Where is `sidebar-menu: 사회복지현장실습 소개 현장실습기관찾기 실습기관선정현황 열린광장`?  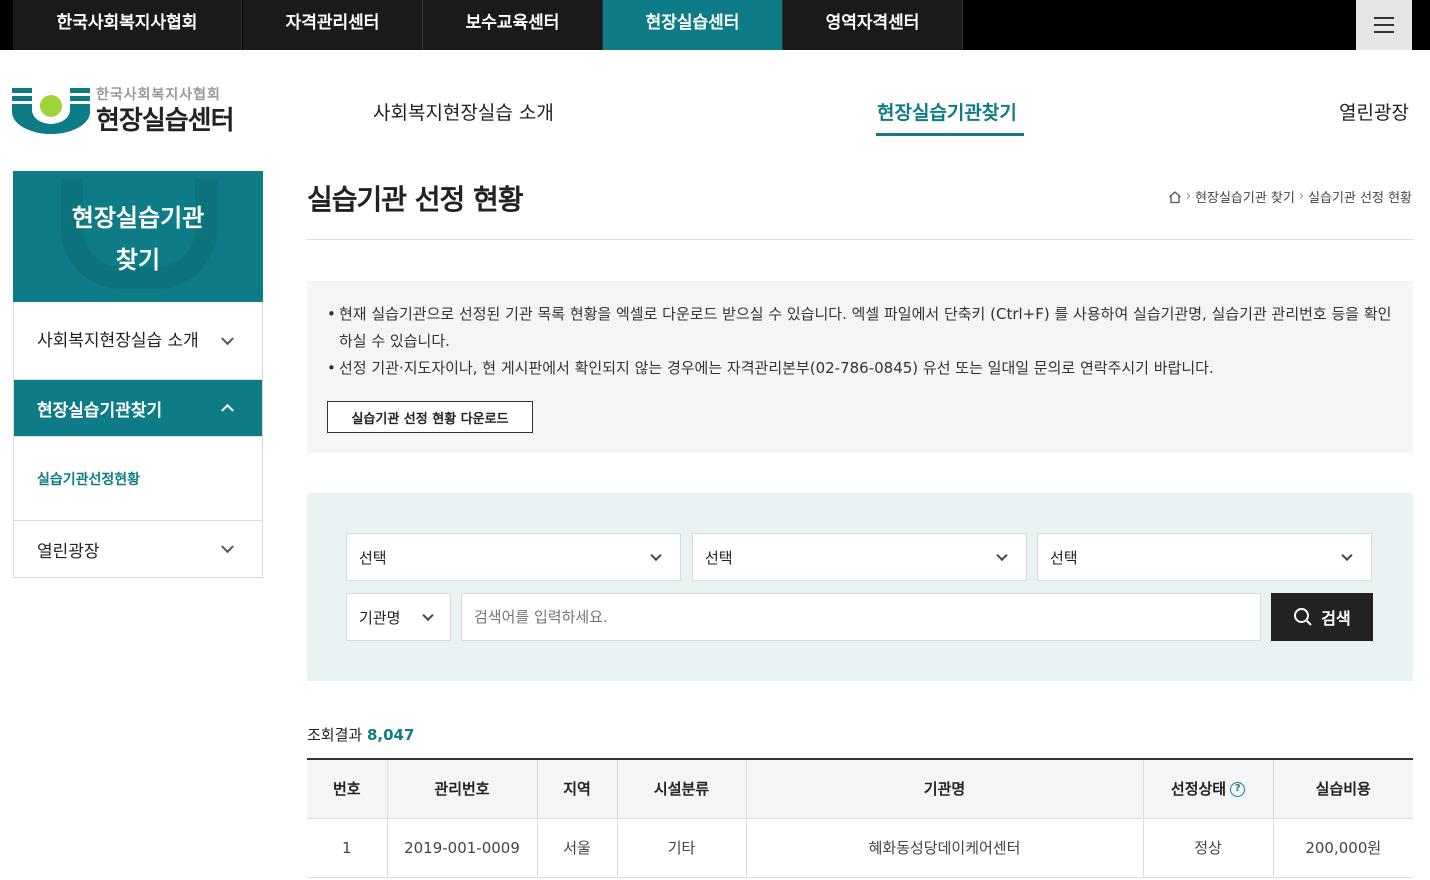 sidebar-menu: 사회복지현장실습 소개 현장실습기관찾기 실습기관선정현황 열린광장 is located at coordinates (138, 440).